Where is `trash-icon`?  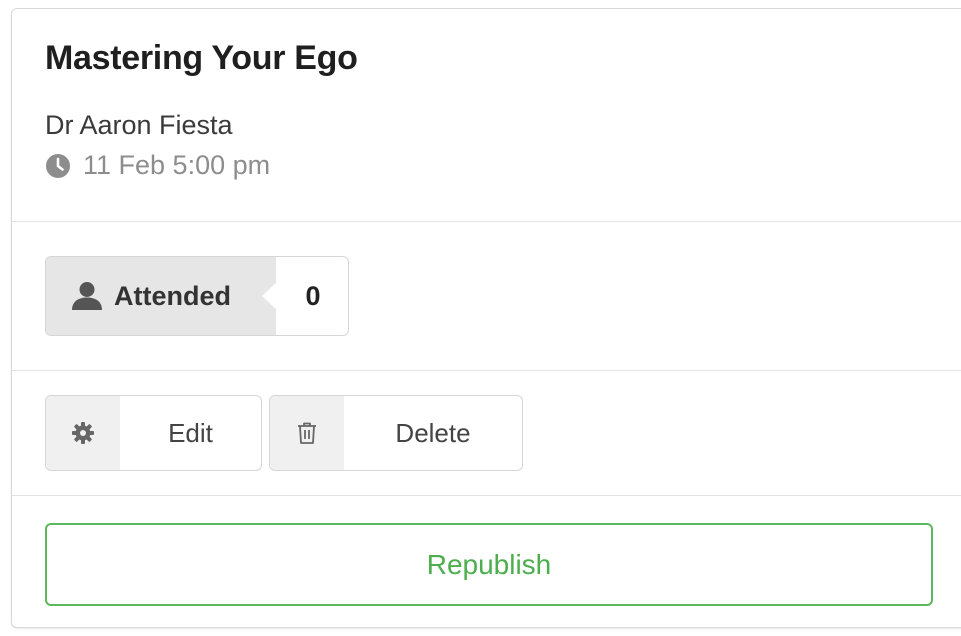
trash-icon is located at coordinates (307, 433).